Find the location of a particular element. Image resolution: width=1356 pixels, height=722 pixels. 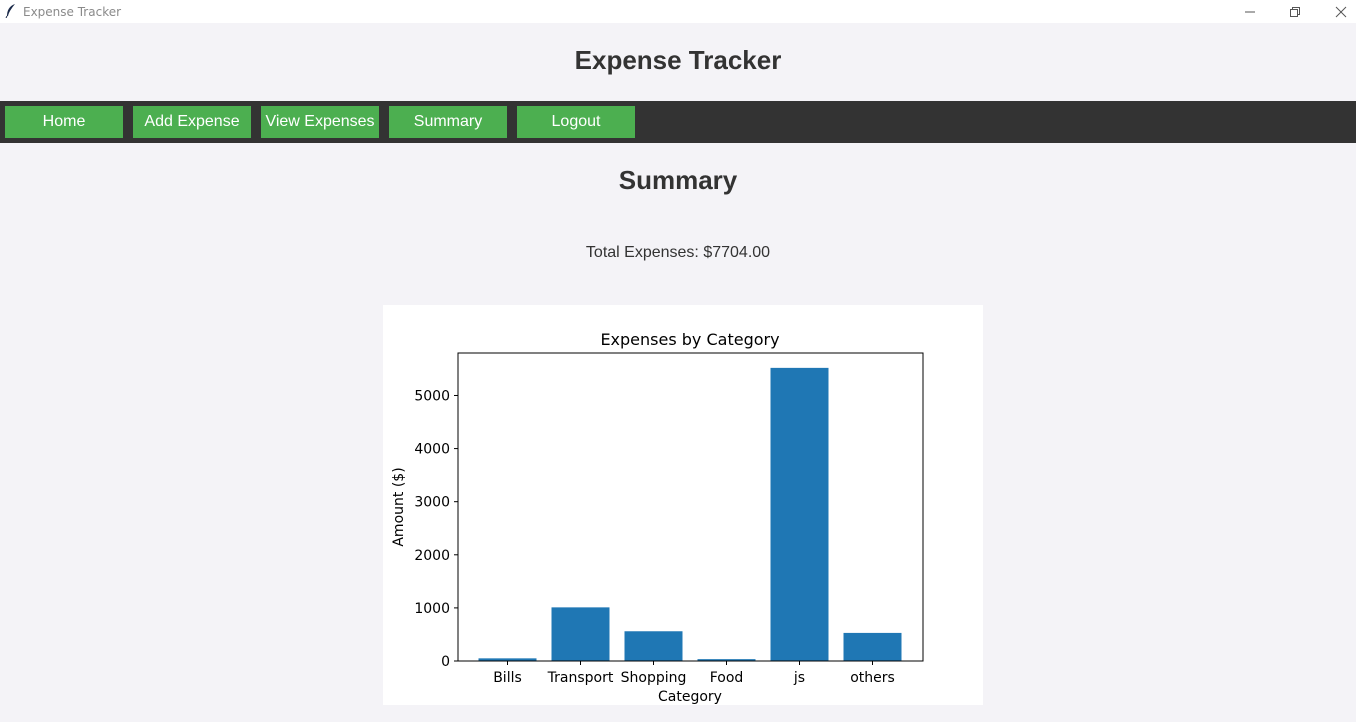

y-tick-label: 3000 is located at coordinates (432, 503).